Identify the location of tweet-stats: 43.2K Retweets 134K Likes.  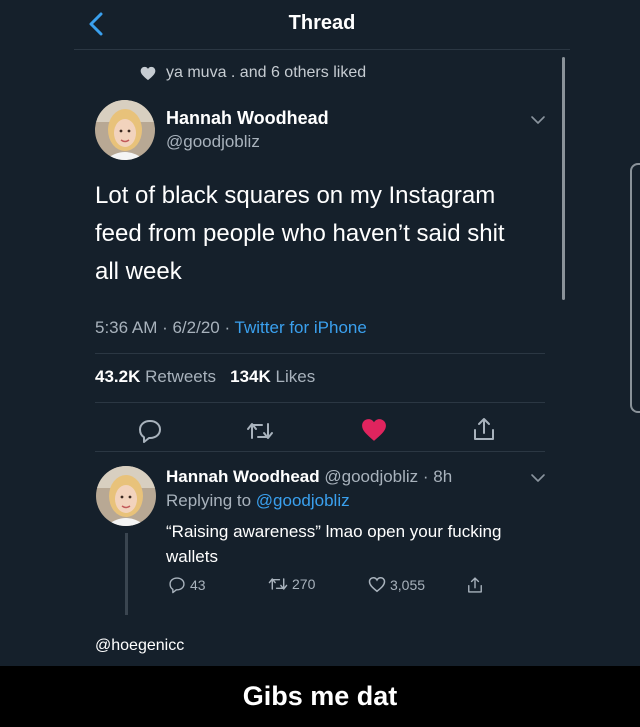
(205, 377).